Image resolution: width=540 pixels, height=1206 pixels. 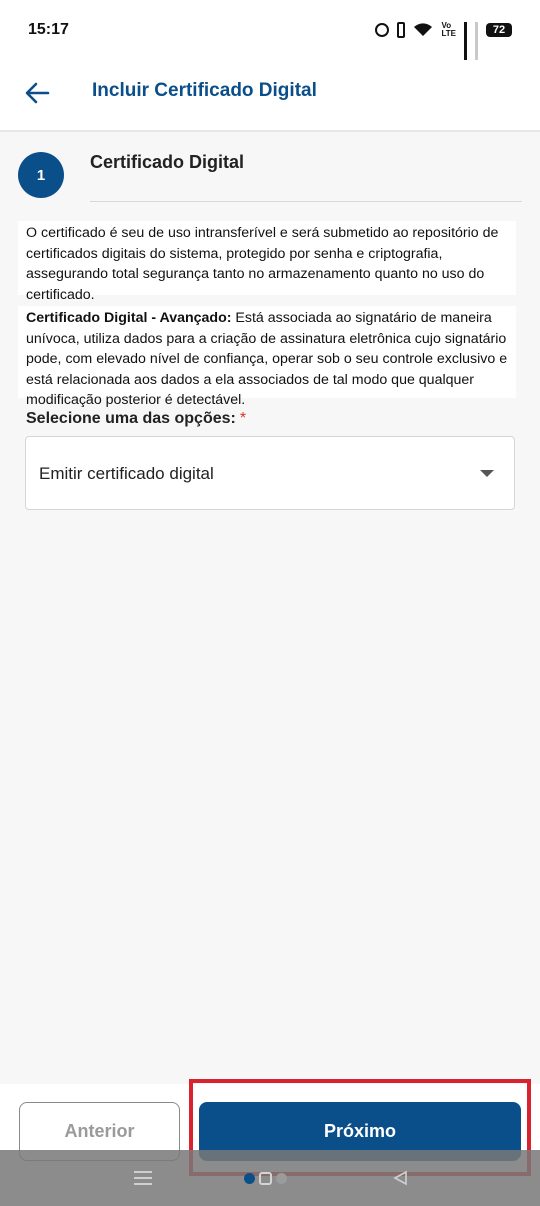 What do you see at coordinates (270, 30) in the screenshot?
I see `status-bar: 15:17 Vo LTE 72` at bounding box center [270, 30].